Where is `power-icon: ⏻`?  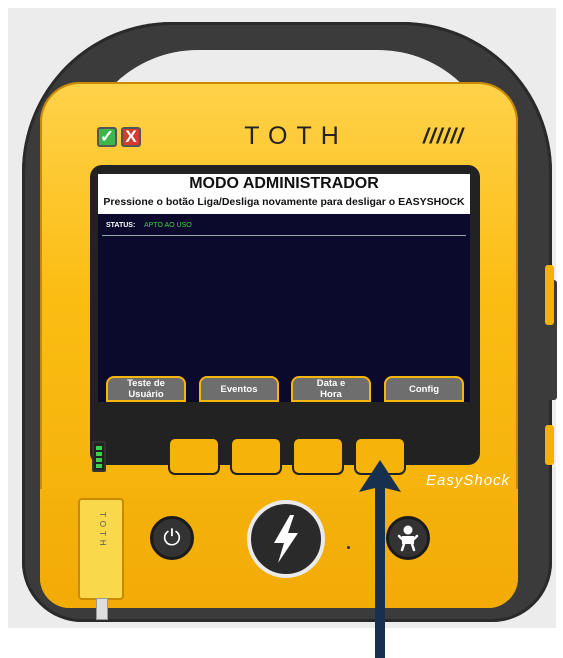
power-icon: ⏻ is located at coordinates (172, 537).